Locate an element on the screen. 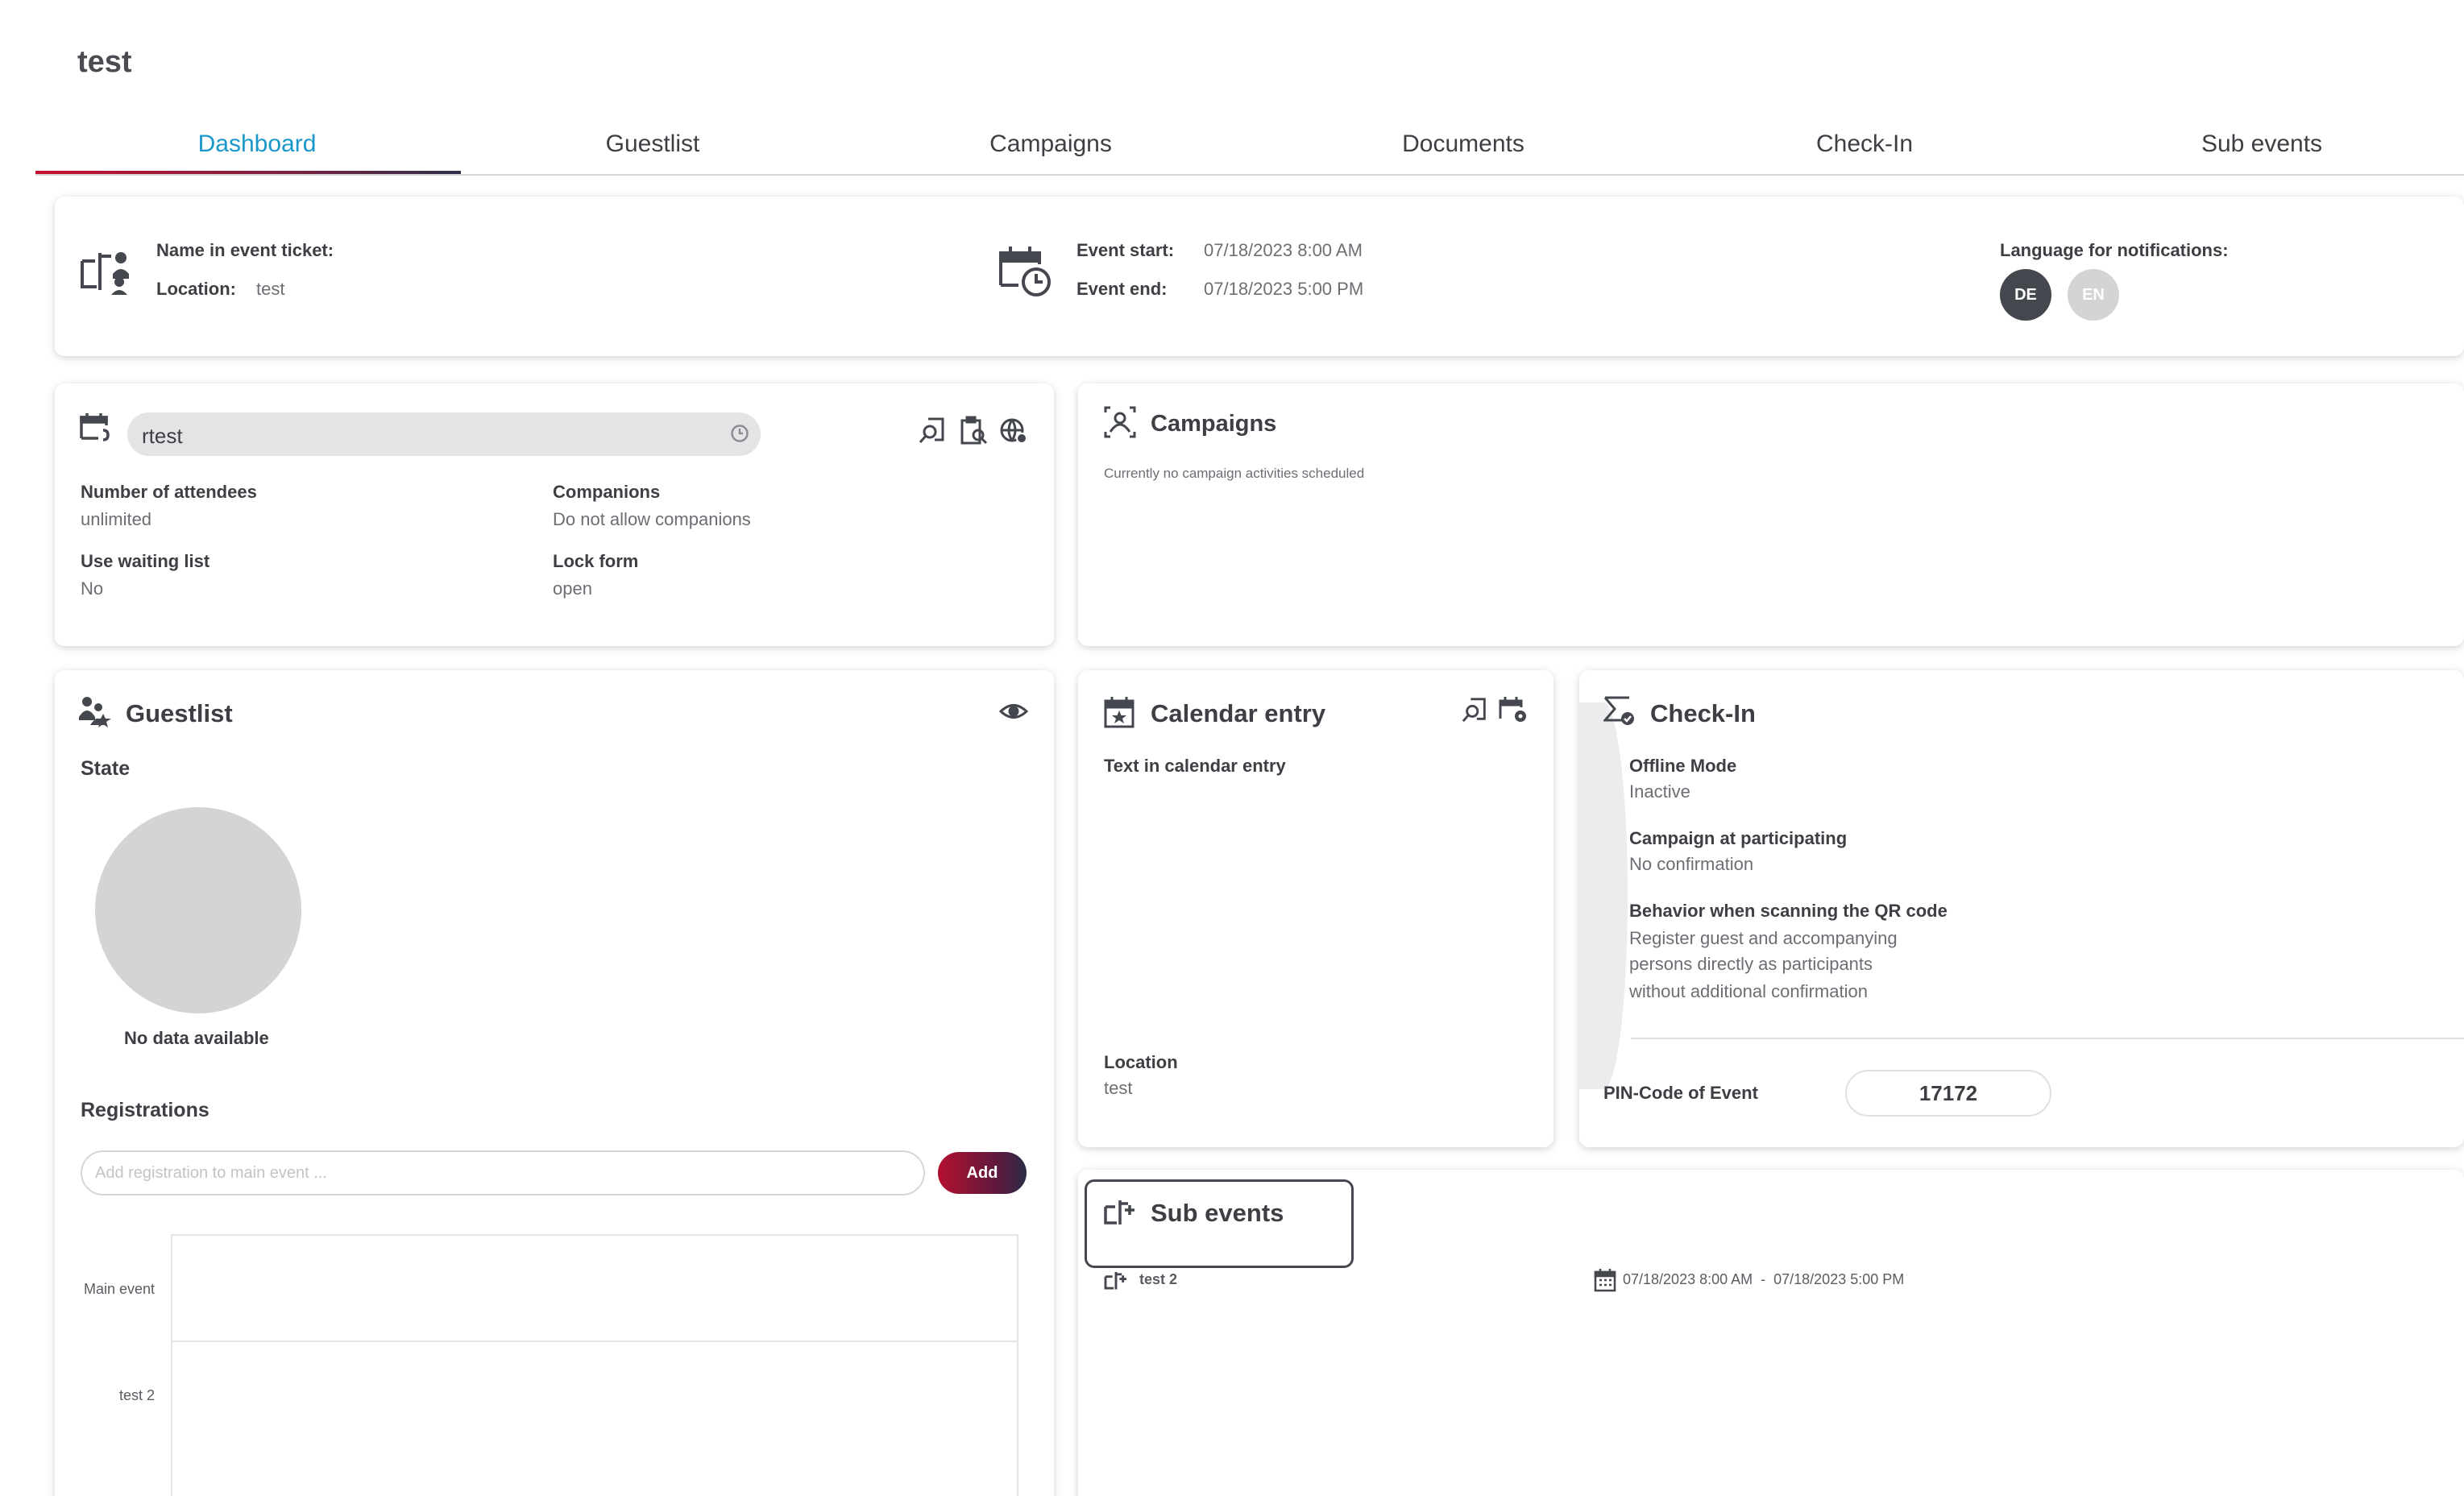  qr-behavior-line-1: Register guest and accompanying is located at coordinates (1763, 938).